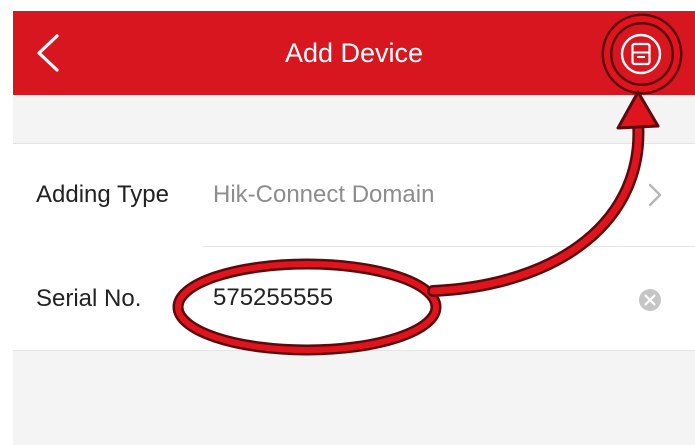 Image resolution: width=695 pixels, height=445 pixels. What do you see at coordinates (655, 195) in the screenshot?
I see `chevron-right-icon` at bounding box center [655, 195].